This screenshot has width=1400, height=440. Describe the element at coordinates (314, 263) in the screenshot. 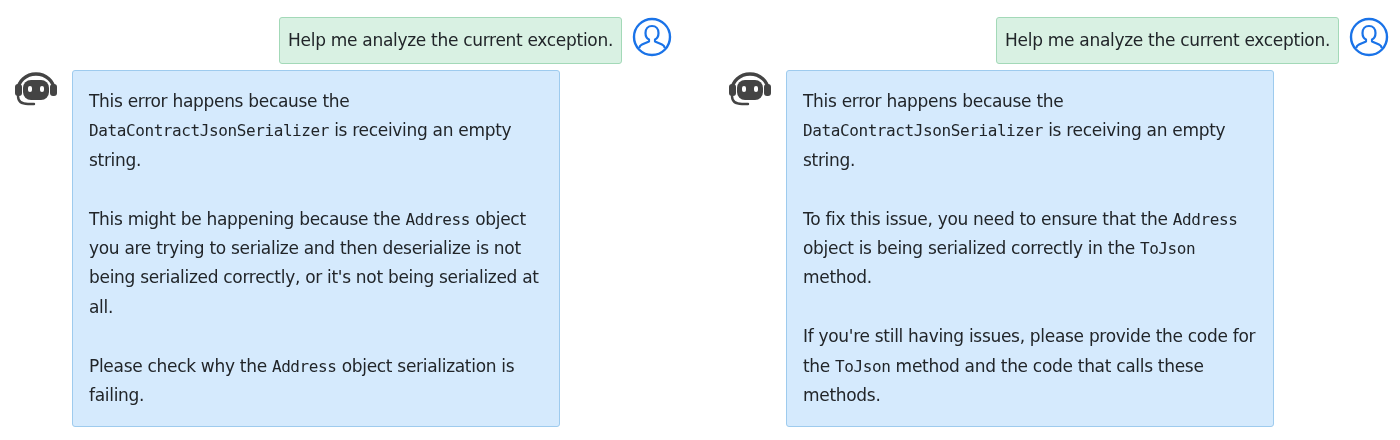

I see `reply-paragraph: This might be happening because the Address object you are trying to serialize and then deserialize is not being serialized correctly, or it's not being serialized at all.` at that location.